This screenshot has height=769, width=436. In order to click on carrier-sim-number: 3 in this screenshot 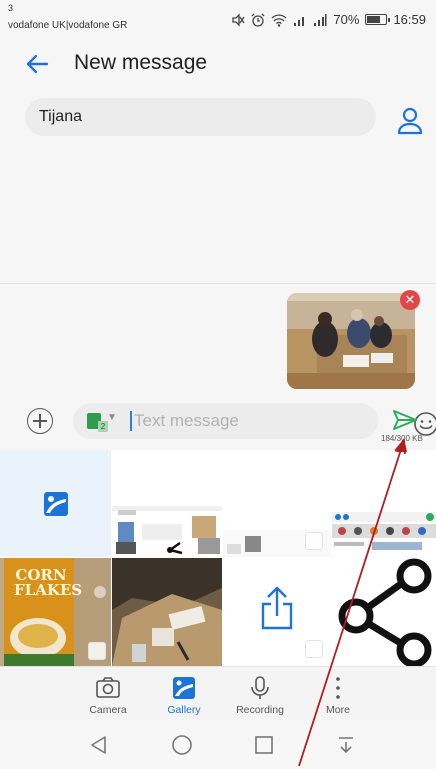, I will do `click(11, 8)`.